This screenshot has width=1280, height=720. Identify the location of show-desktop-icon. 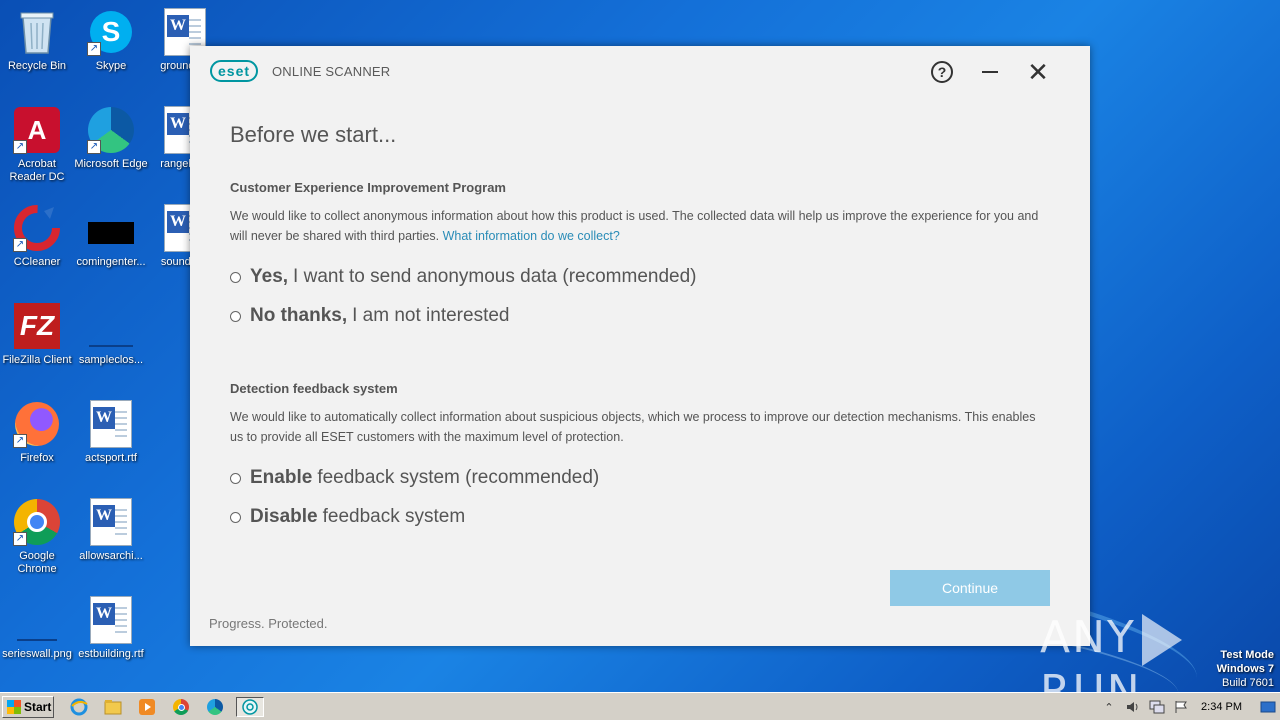
(1268, 707).